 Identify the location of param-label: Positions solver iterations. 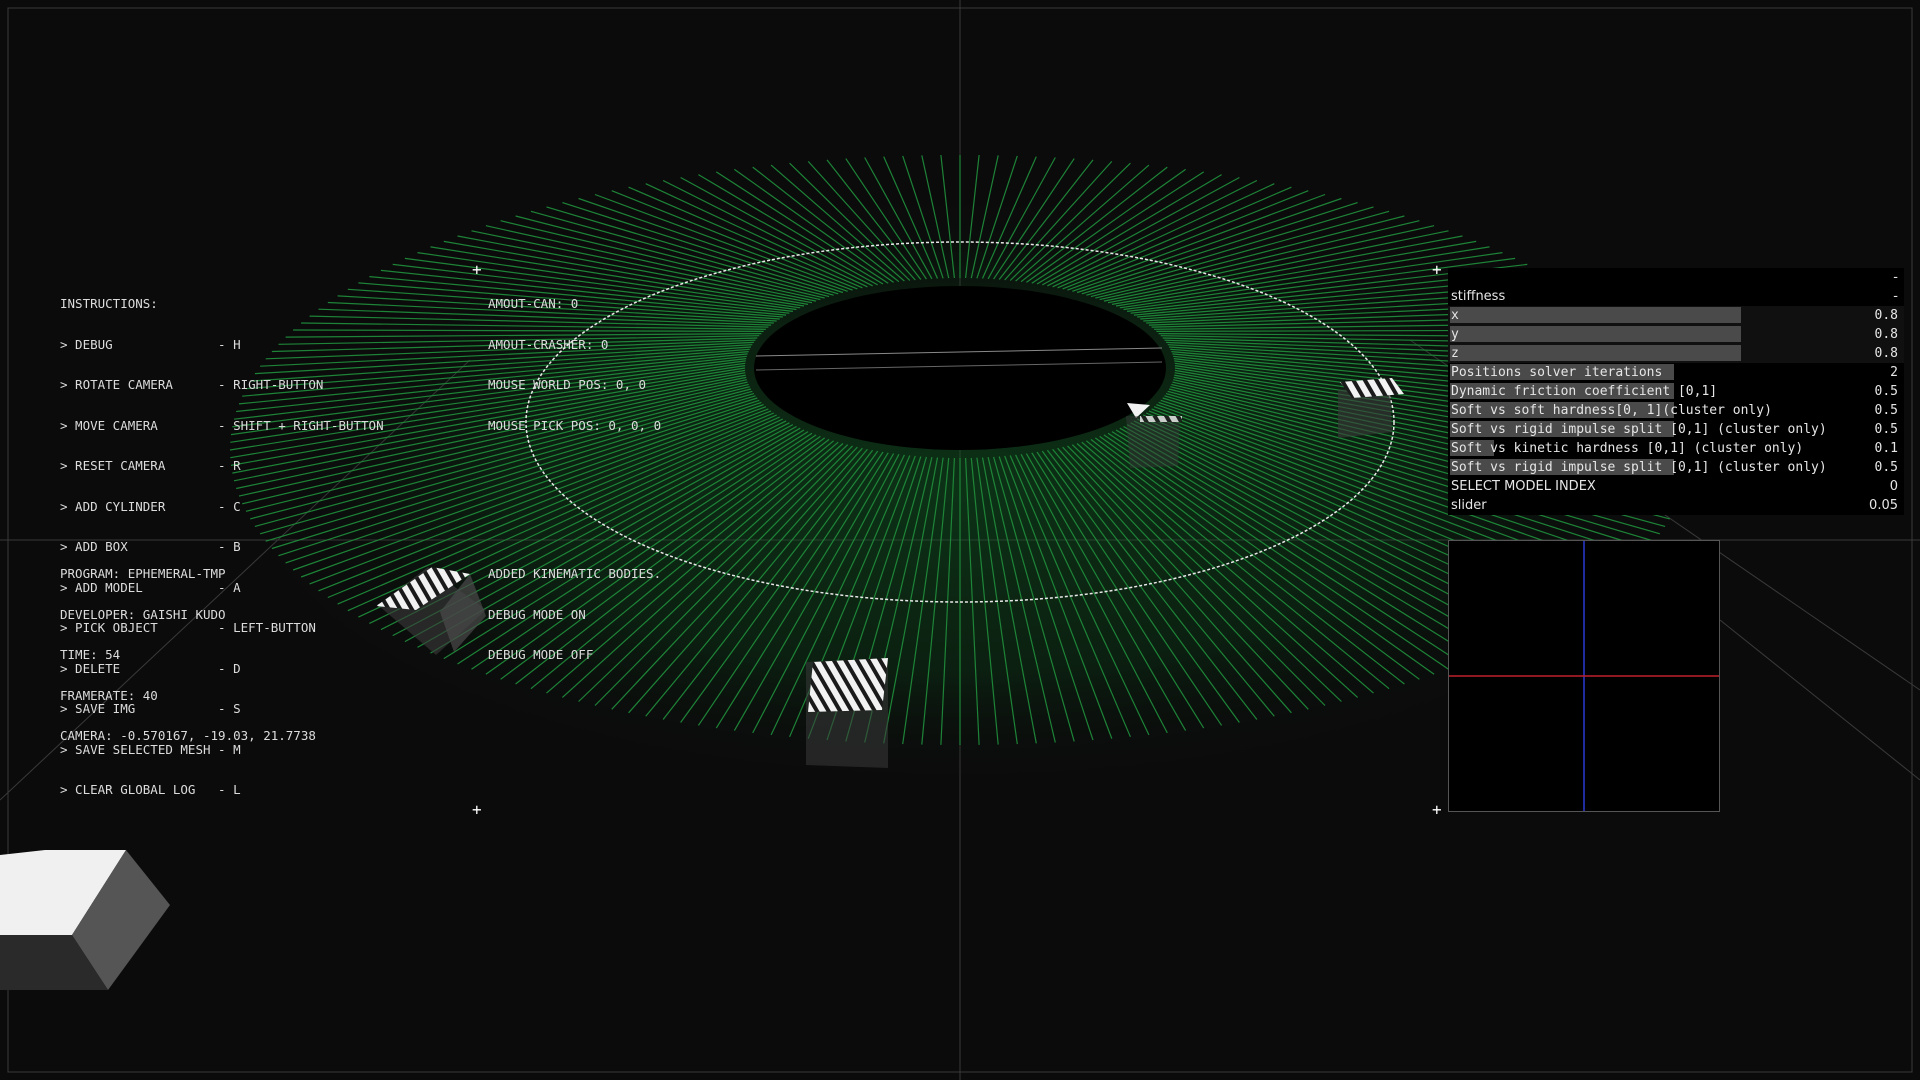
(1557, 372).